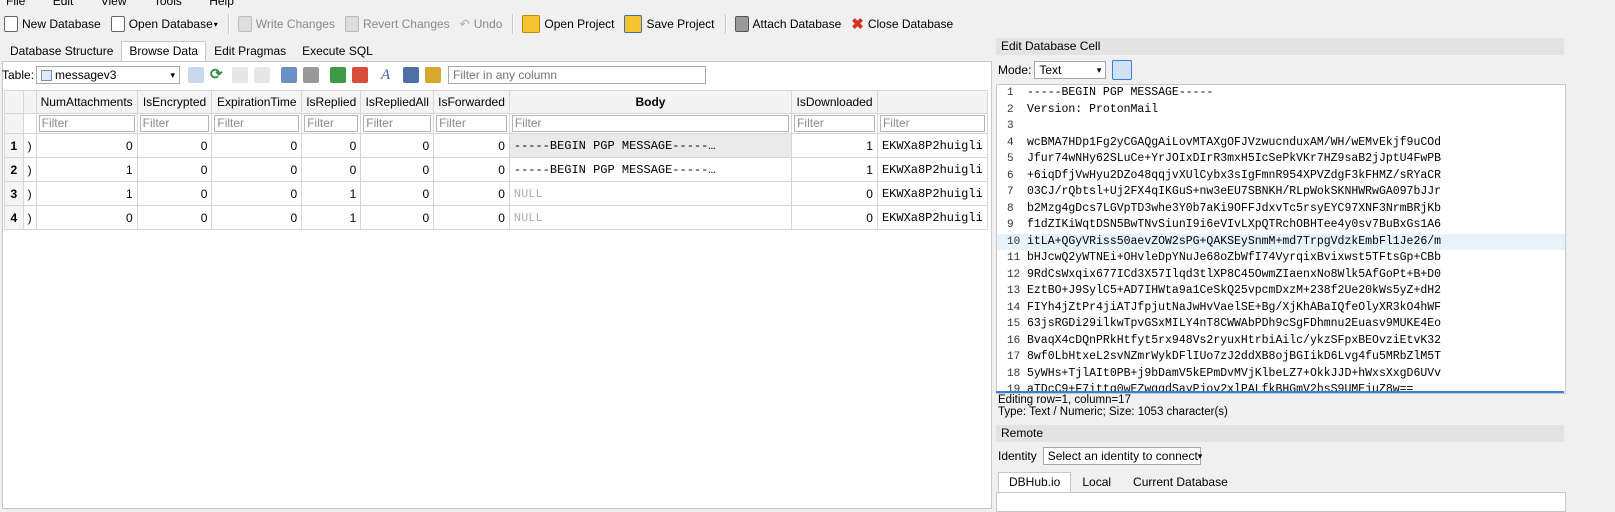  What do you see at coordinates (15, 4) in the screenshot?
I see `menu-file: File` at bounding box center [15, 4].